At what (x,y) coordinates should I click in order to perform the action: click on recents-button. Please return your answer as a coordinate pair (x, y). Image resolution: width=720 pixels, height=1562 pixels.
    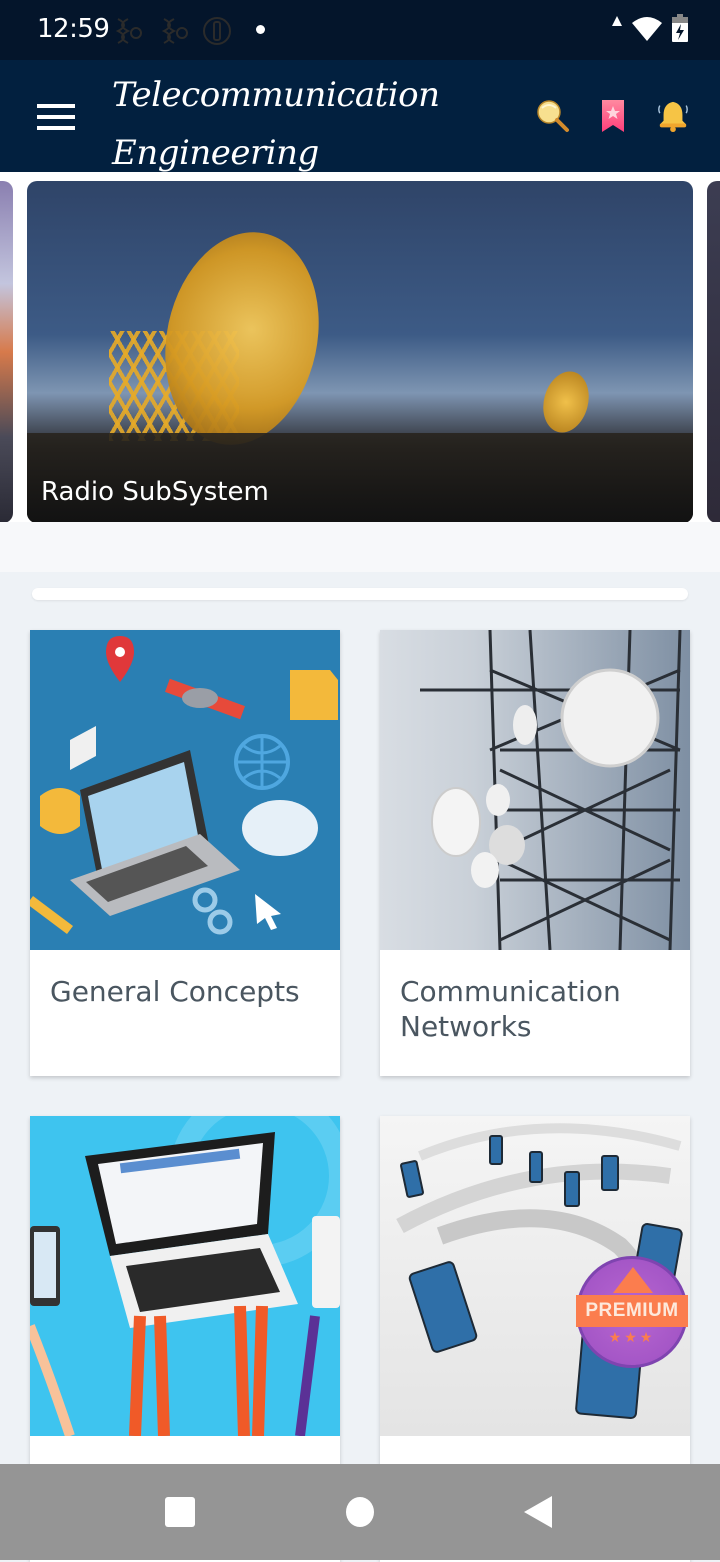
    Looking at the image, I should click on (180, 1512).